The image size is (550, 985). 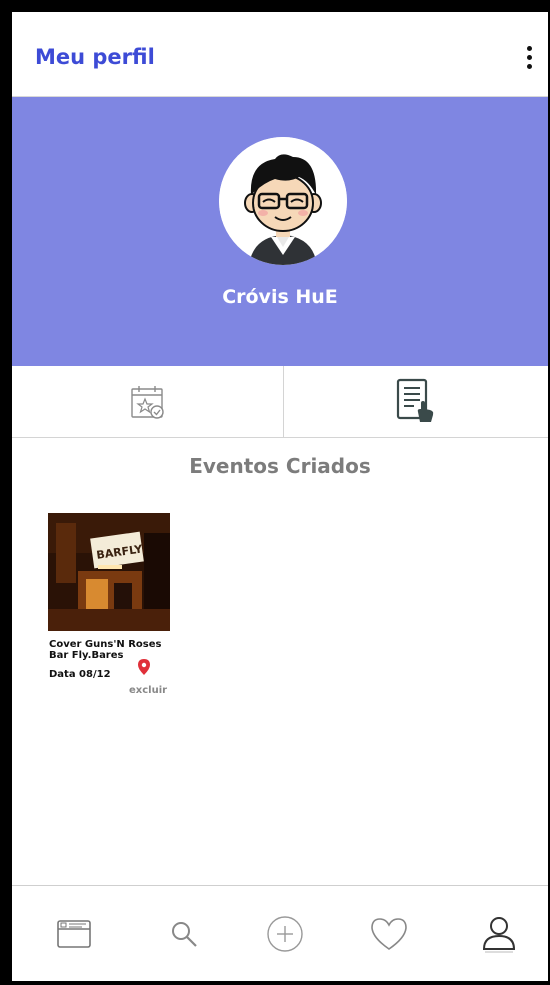 I want to click on tab-events-calendar, so click(x=148, y=401).